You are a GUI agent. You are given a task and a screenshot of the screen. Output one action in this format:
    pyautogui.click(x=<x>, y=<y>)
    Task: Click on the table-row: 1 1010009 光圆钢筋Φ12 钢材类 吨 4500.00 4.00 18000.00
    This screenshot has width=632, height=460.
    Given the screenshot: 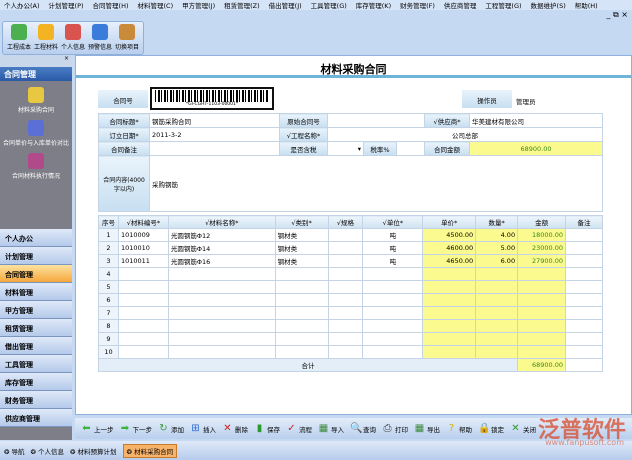 What is the action you would take?
    pyautogui.click(x=350, y=235)
    